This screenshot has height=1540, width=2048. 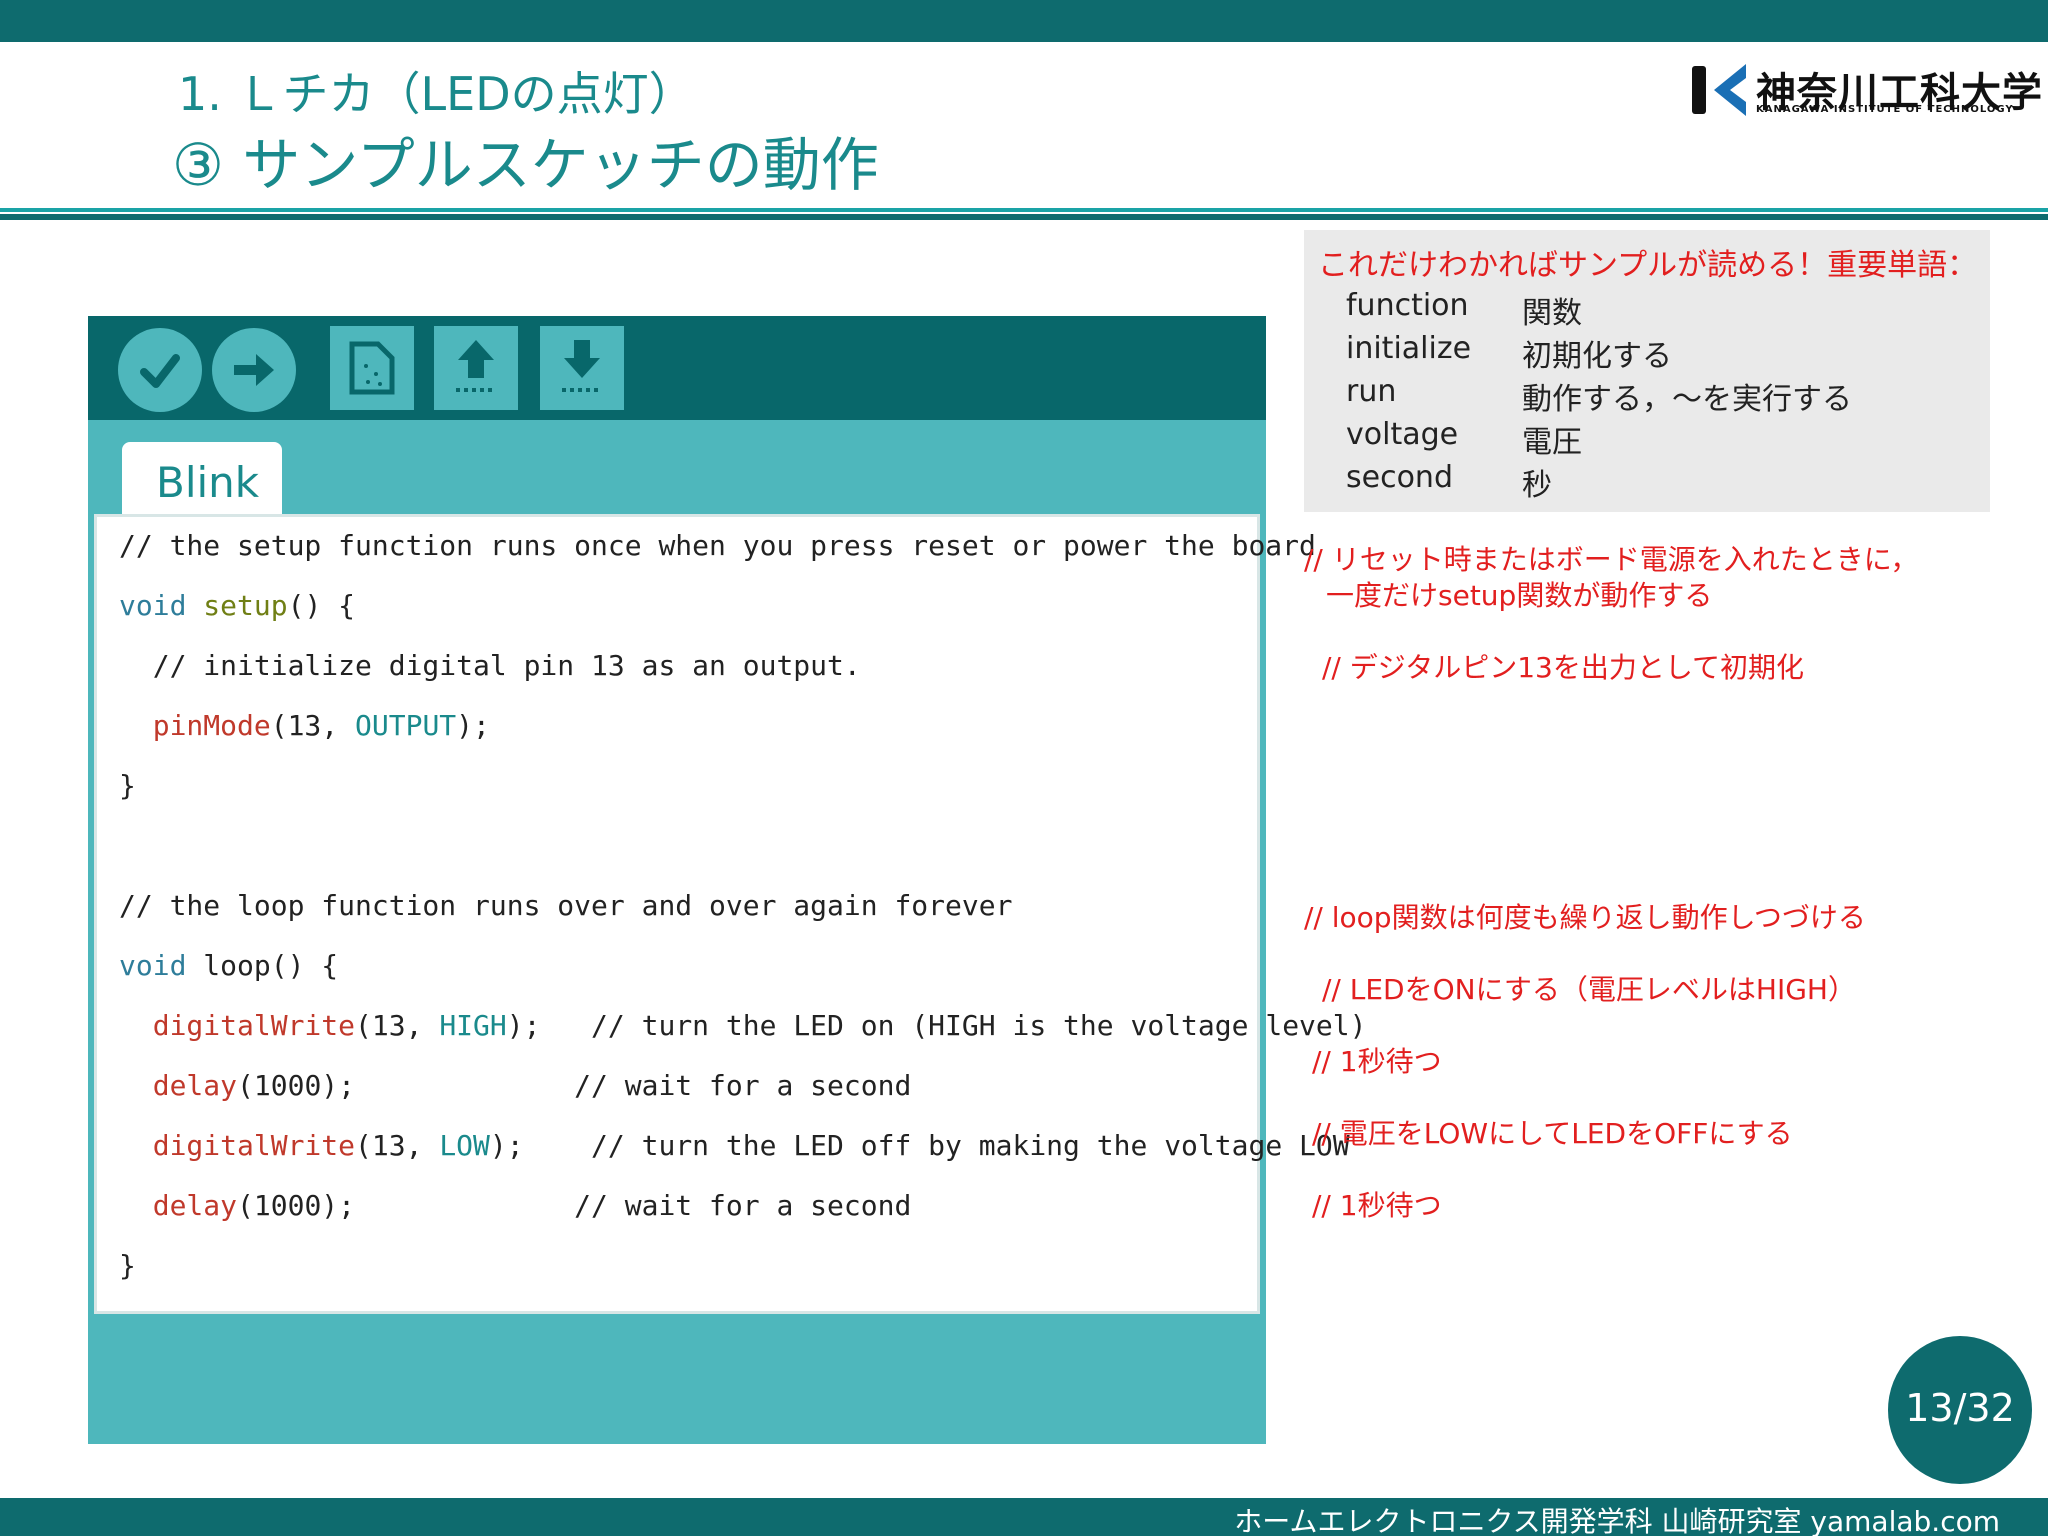 What do you see at coordinates (1519, 595) in the screenshot?
I see `annotation-setup-2: 一度だけsetup関数が動作する` at bounding box center [1519, 595].